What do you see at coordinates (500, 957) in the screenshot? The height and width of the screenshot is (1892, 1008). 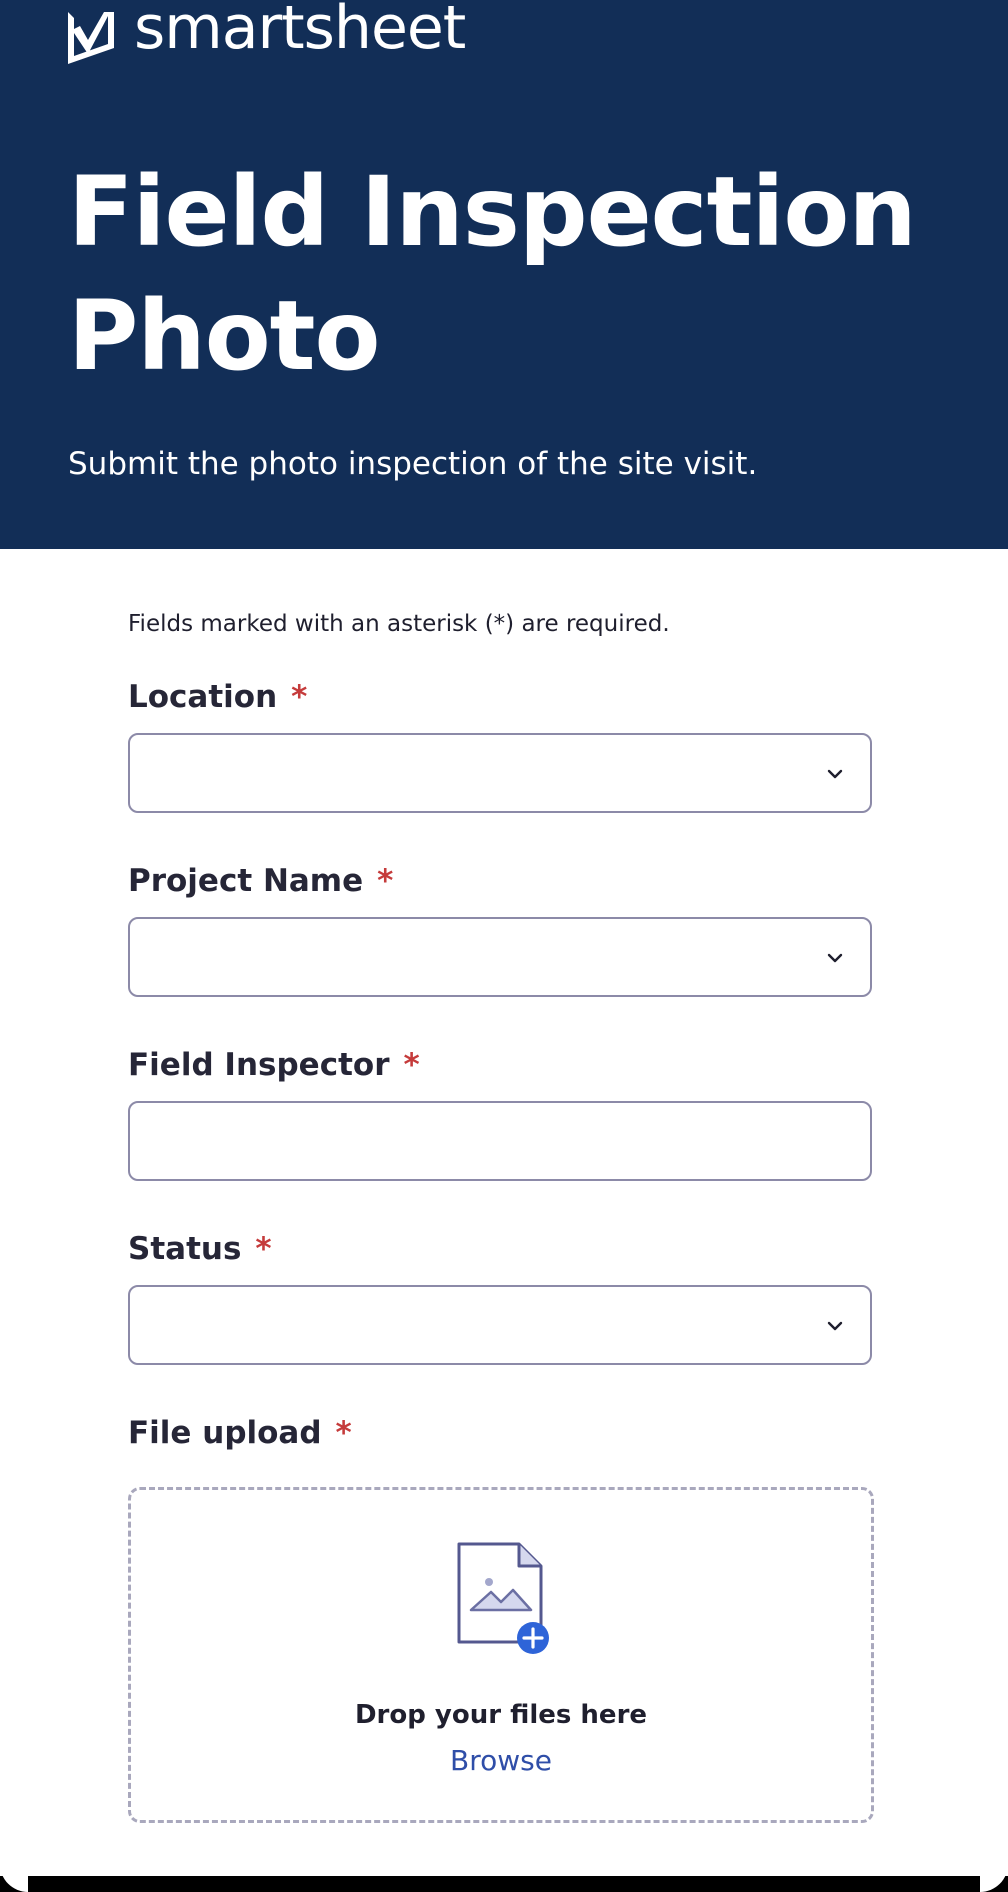 I see `project-name-dropdown` at bounding box center [500, 957].